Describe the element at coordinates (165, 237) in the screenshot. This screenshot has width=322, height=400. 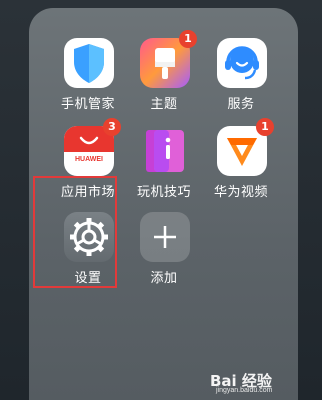
I see `plus-icon` at that location.